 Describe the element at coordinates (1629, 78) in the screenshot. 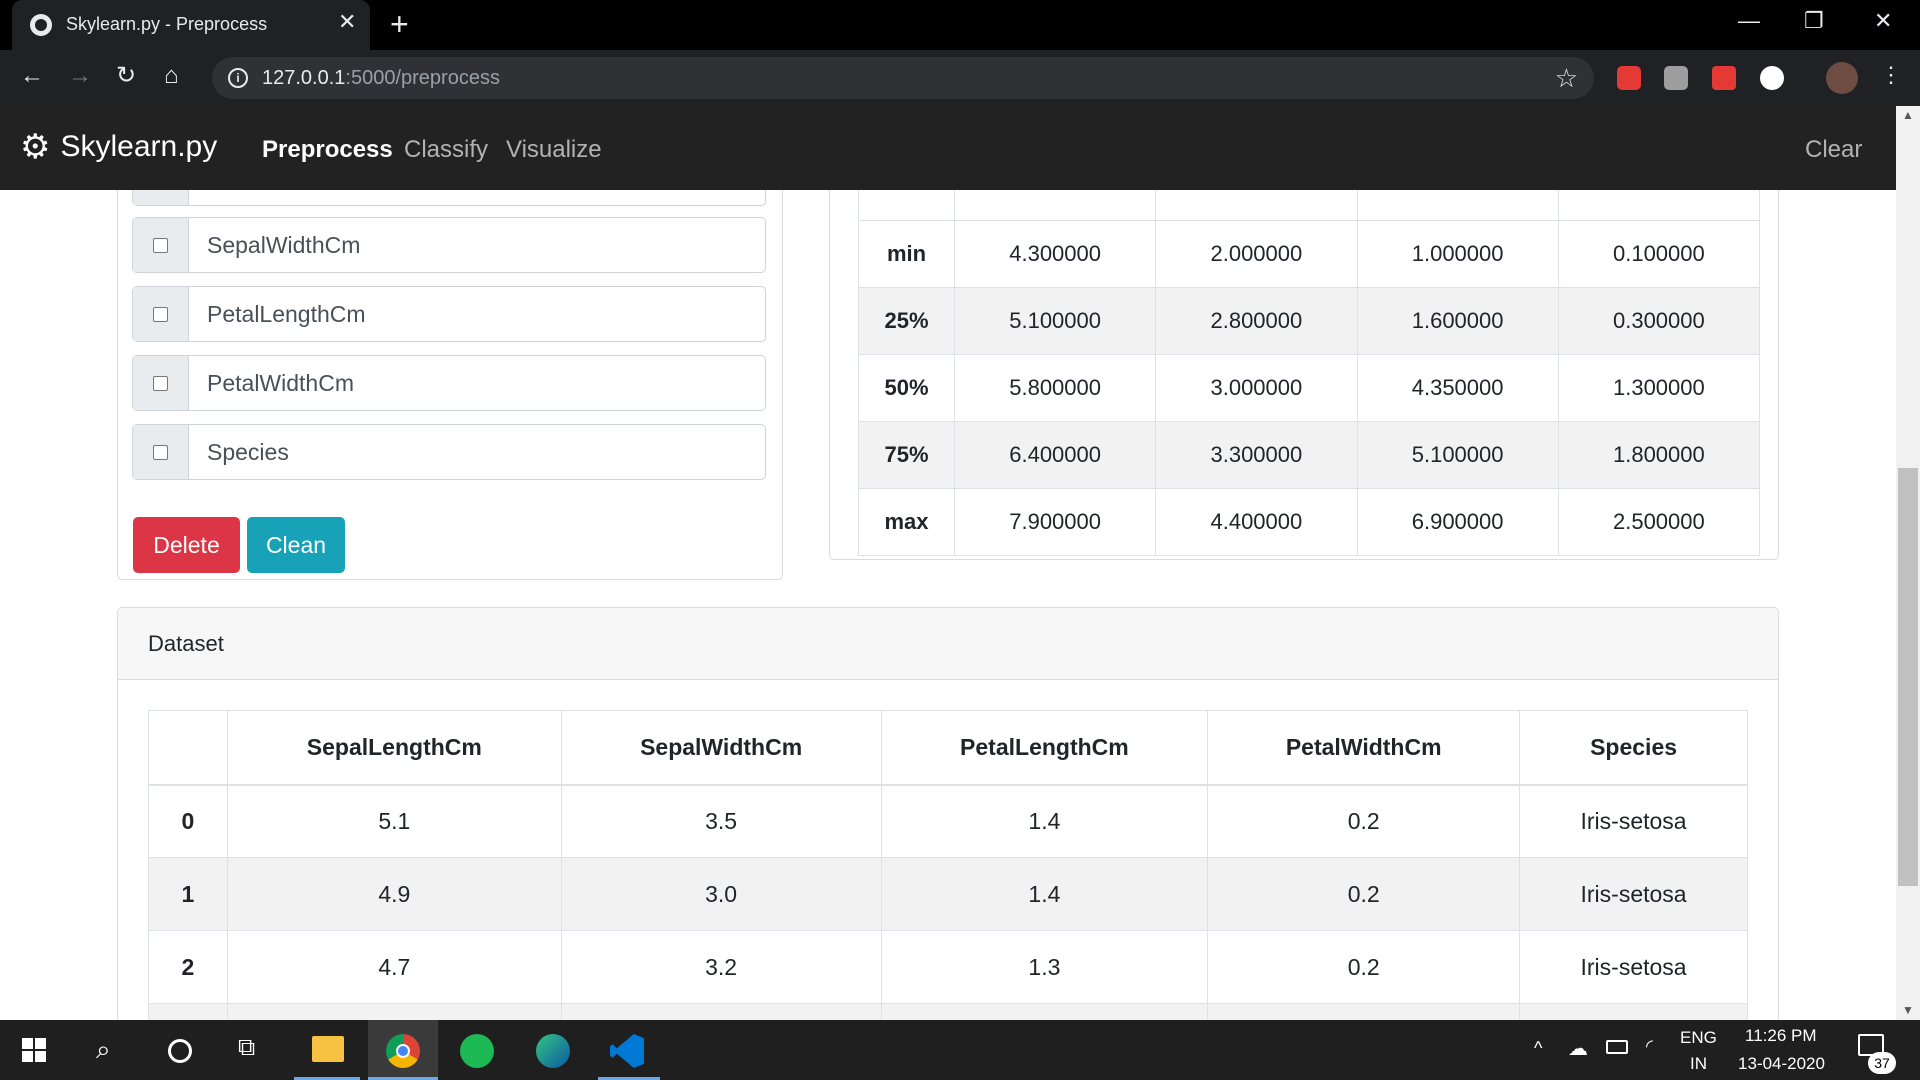

I see `extension-shield-icon` at that location.